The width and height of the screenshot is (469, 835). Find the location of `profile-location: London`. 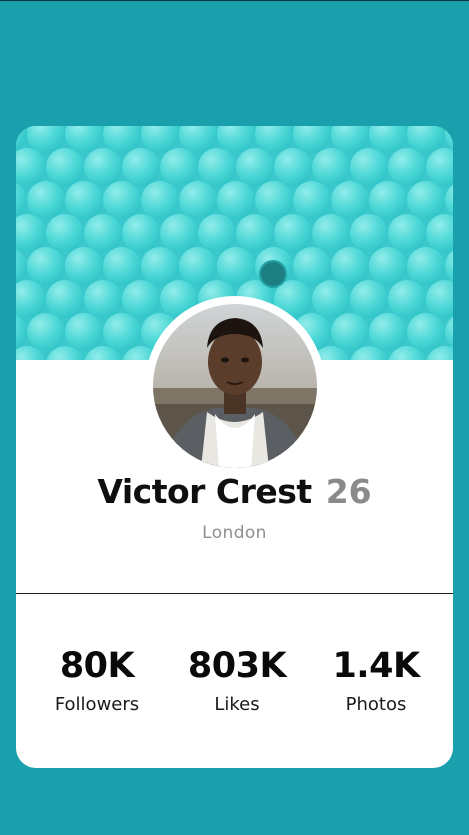

profile-location: London is located at coordinates (234, 533).